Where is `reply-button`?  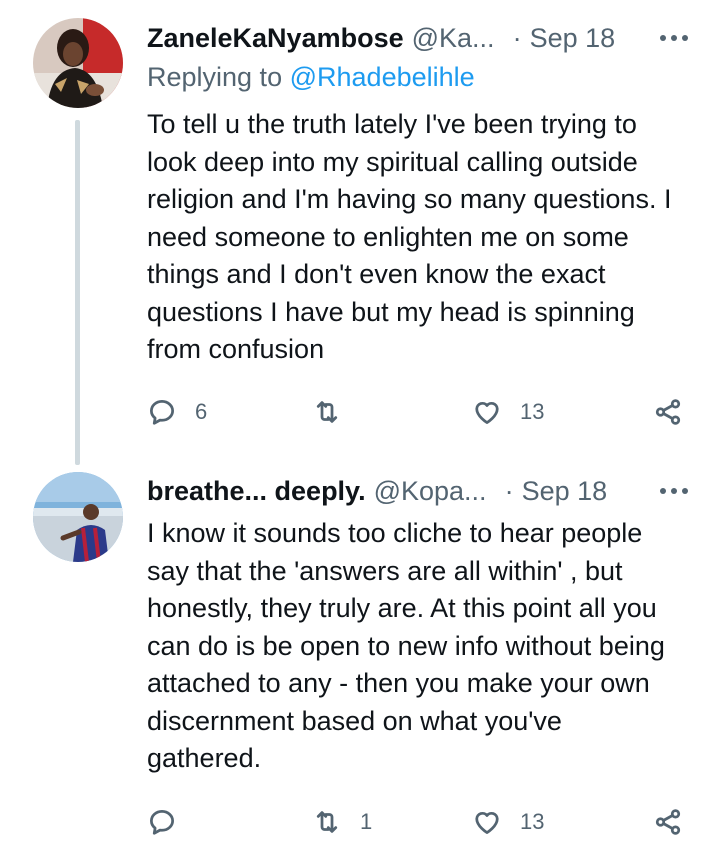
reply-button is located at coordinates (171, 822).